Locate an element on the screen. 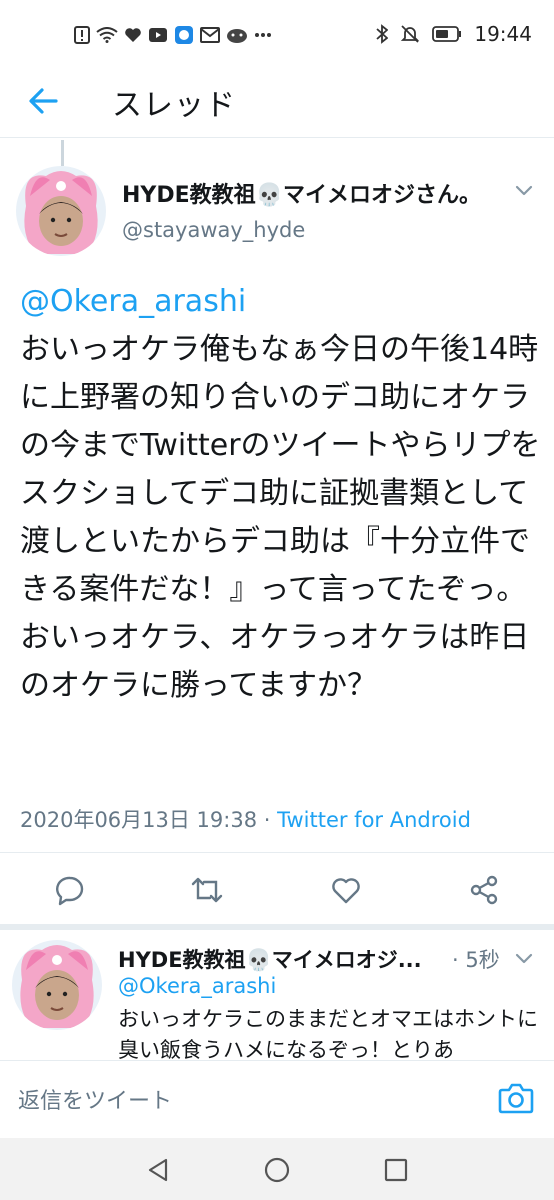  notification-icons is located at coordinates (173, 35).